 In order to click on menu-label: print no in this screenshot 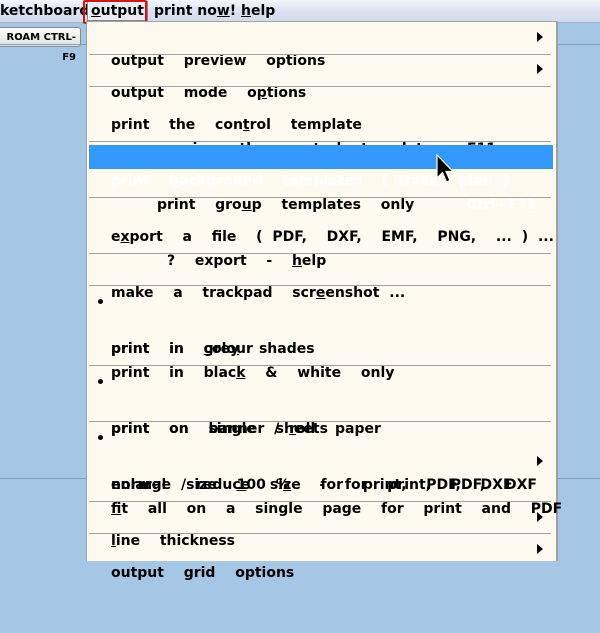, I will do `click(185, 11)`.